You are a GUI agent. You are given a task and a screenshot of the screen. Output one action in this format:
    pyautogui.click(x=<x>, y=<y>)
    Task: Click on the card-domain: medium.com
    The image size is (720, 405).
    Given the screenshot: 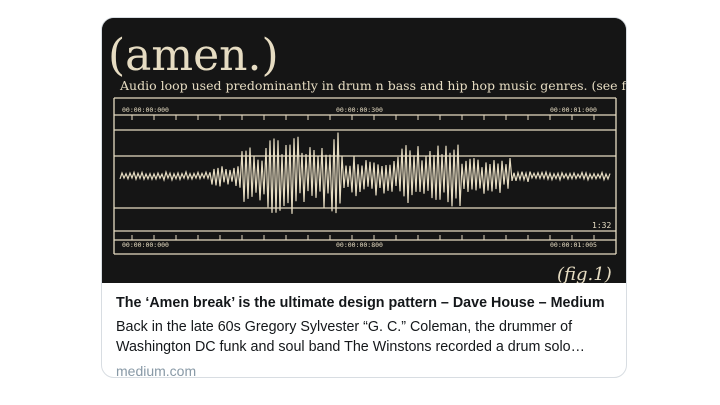 What is the action you would take?
    pyautogui.click(x=365, y=369)
    